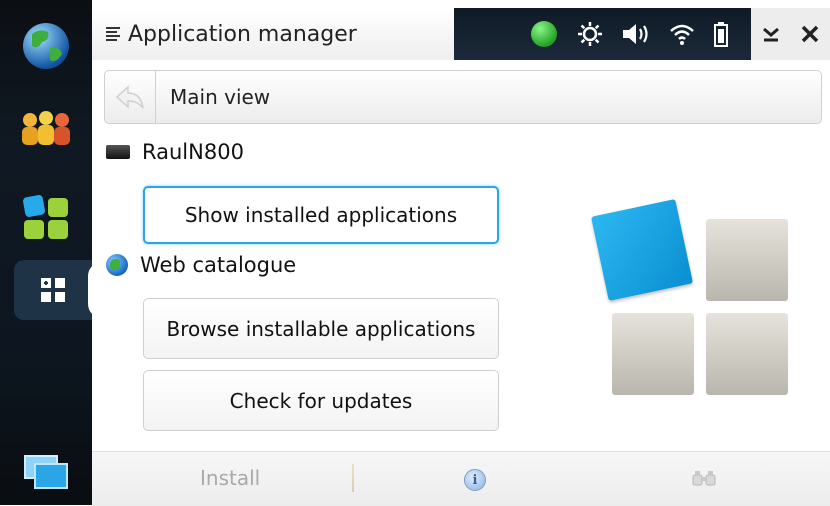 The image size is (830, 506). What do you see at coordinates (242, 34) in the screenshot?
I see `app-title: Application manager` at bounding box center [242, 34].